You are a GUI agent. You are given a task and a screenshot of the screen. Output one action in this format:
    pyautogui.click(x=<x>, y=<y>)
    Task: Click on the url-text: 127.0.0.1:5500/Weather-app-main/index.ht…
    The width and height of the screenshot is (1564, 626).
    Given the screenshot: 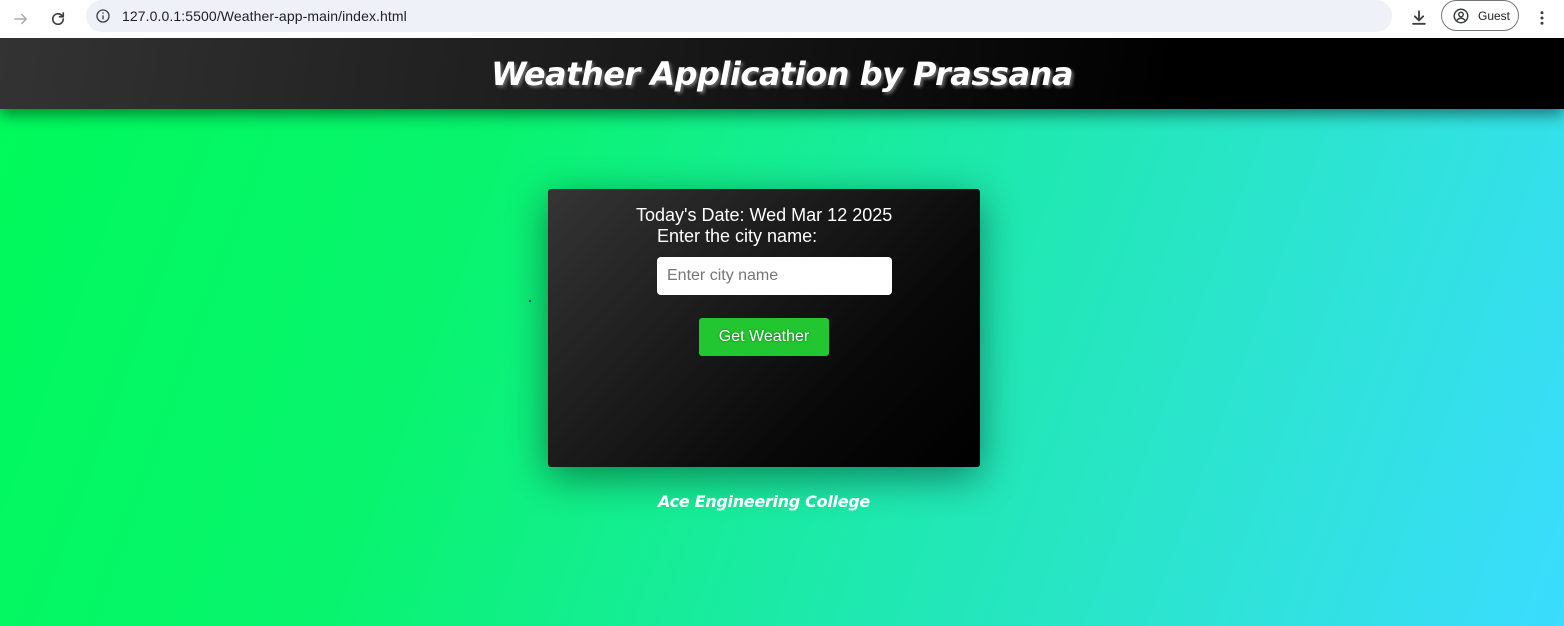 What is the action you would take?
    pyautogui.click(x=264, y=16)
    